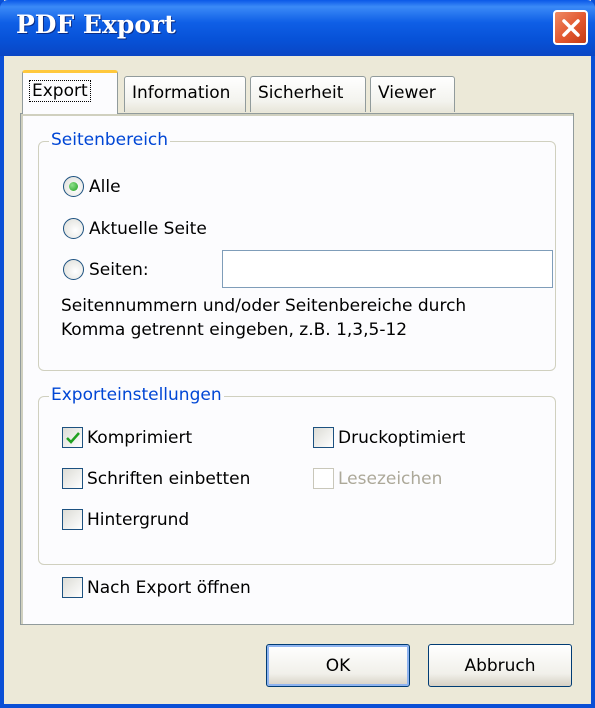 The width and height of the screenshot is (595, 708). Describe the element at coordinates (169, 478) in the screenshot. I see `checkbox-label: Schriften einbetten` at that location.